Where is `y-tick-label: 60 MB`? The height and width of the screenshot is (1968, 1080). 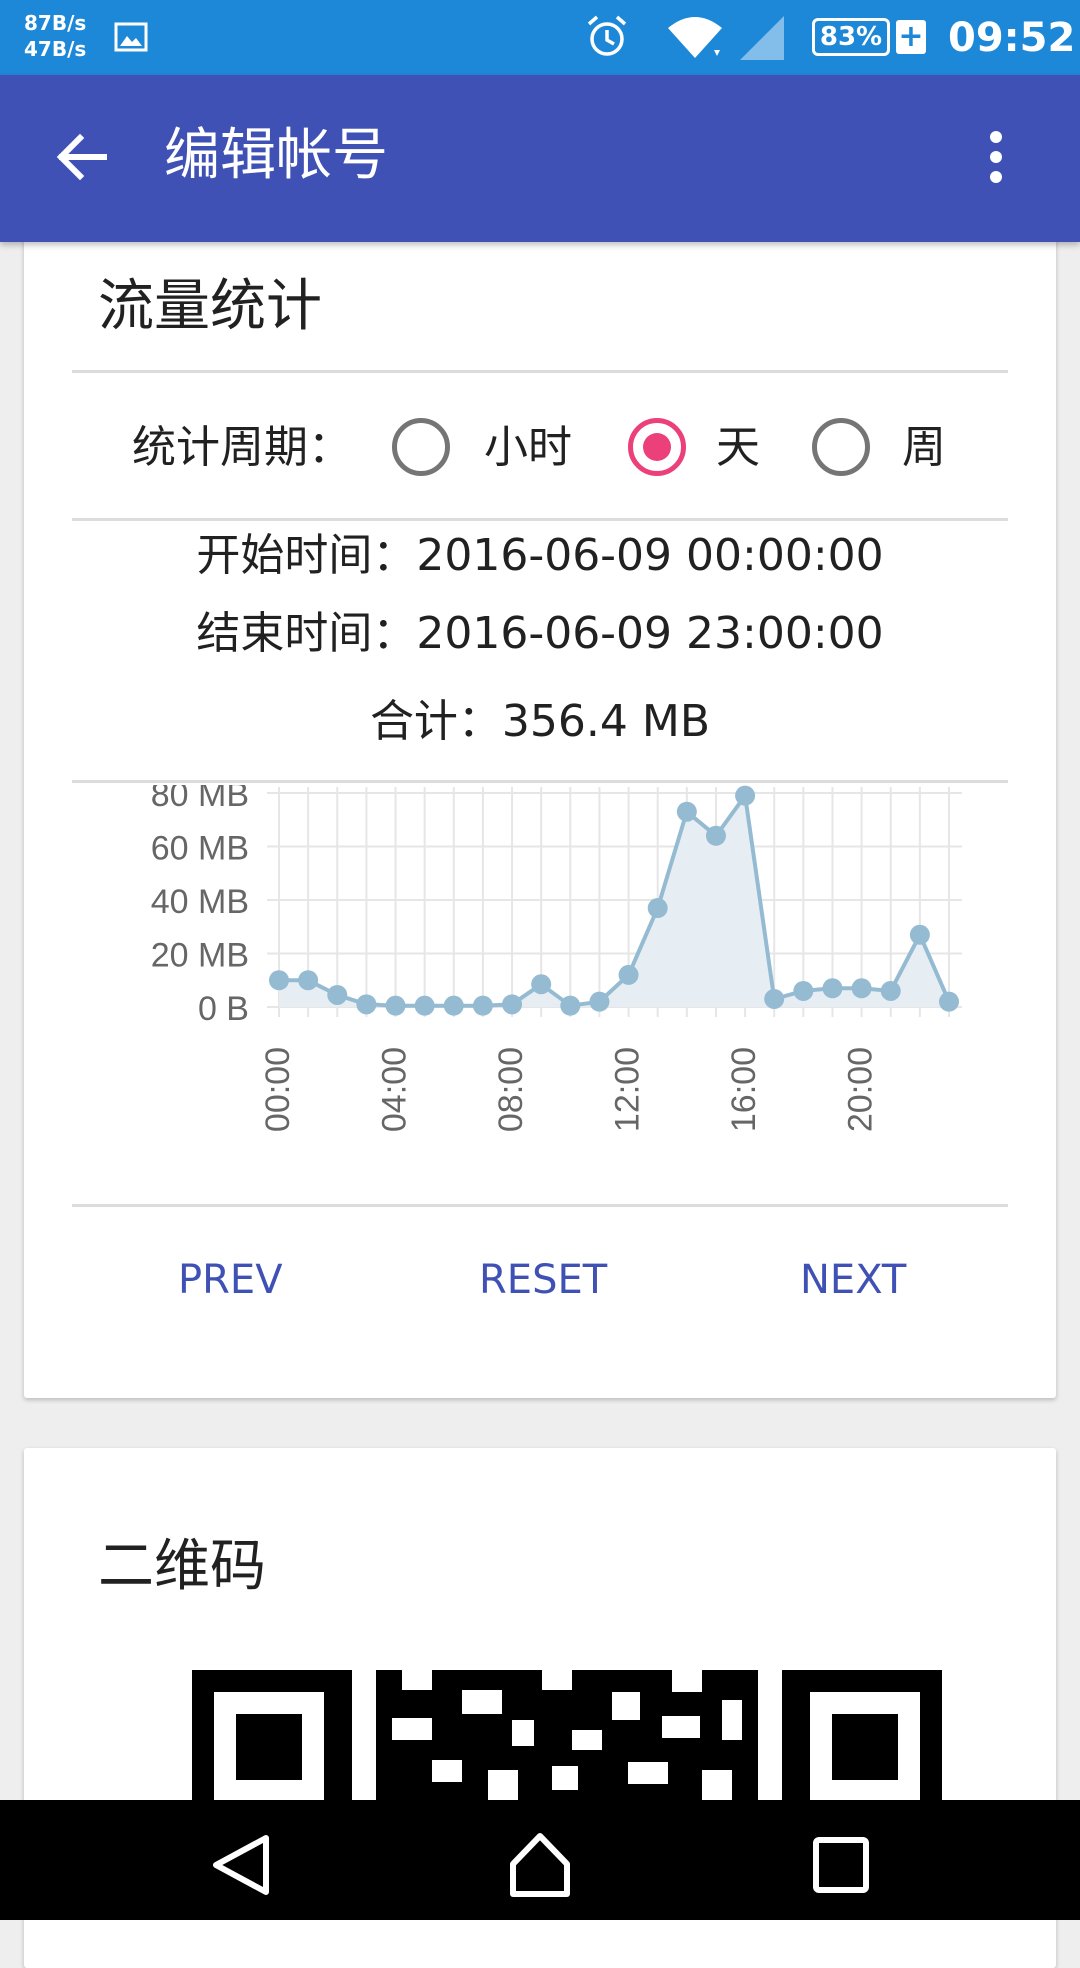
y-tick-label: 60 MB is located at coordinates (200, 849).